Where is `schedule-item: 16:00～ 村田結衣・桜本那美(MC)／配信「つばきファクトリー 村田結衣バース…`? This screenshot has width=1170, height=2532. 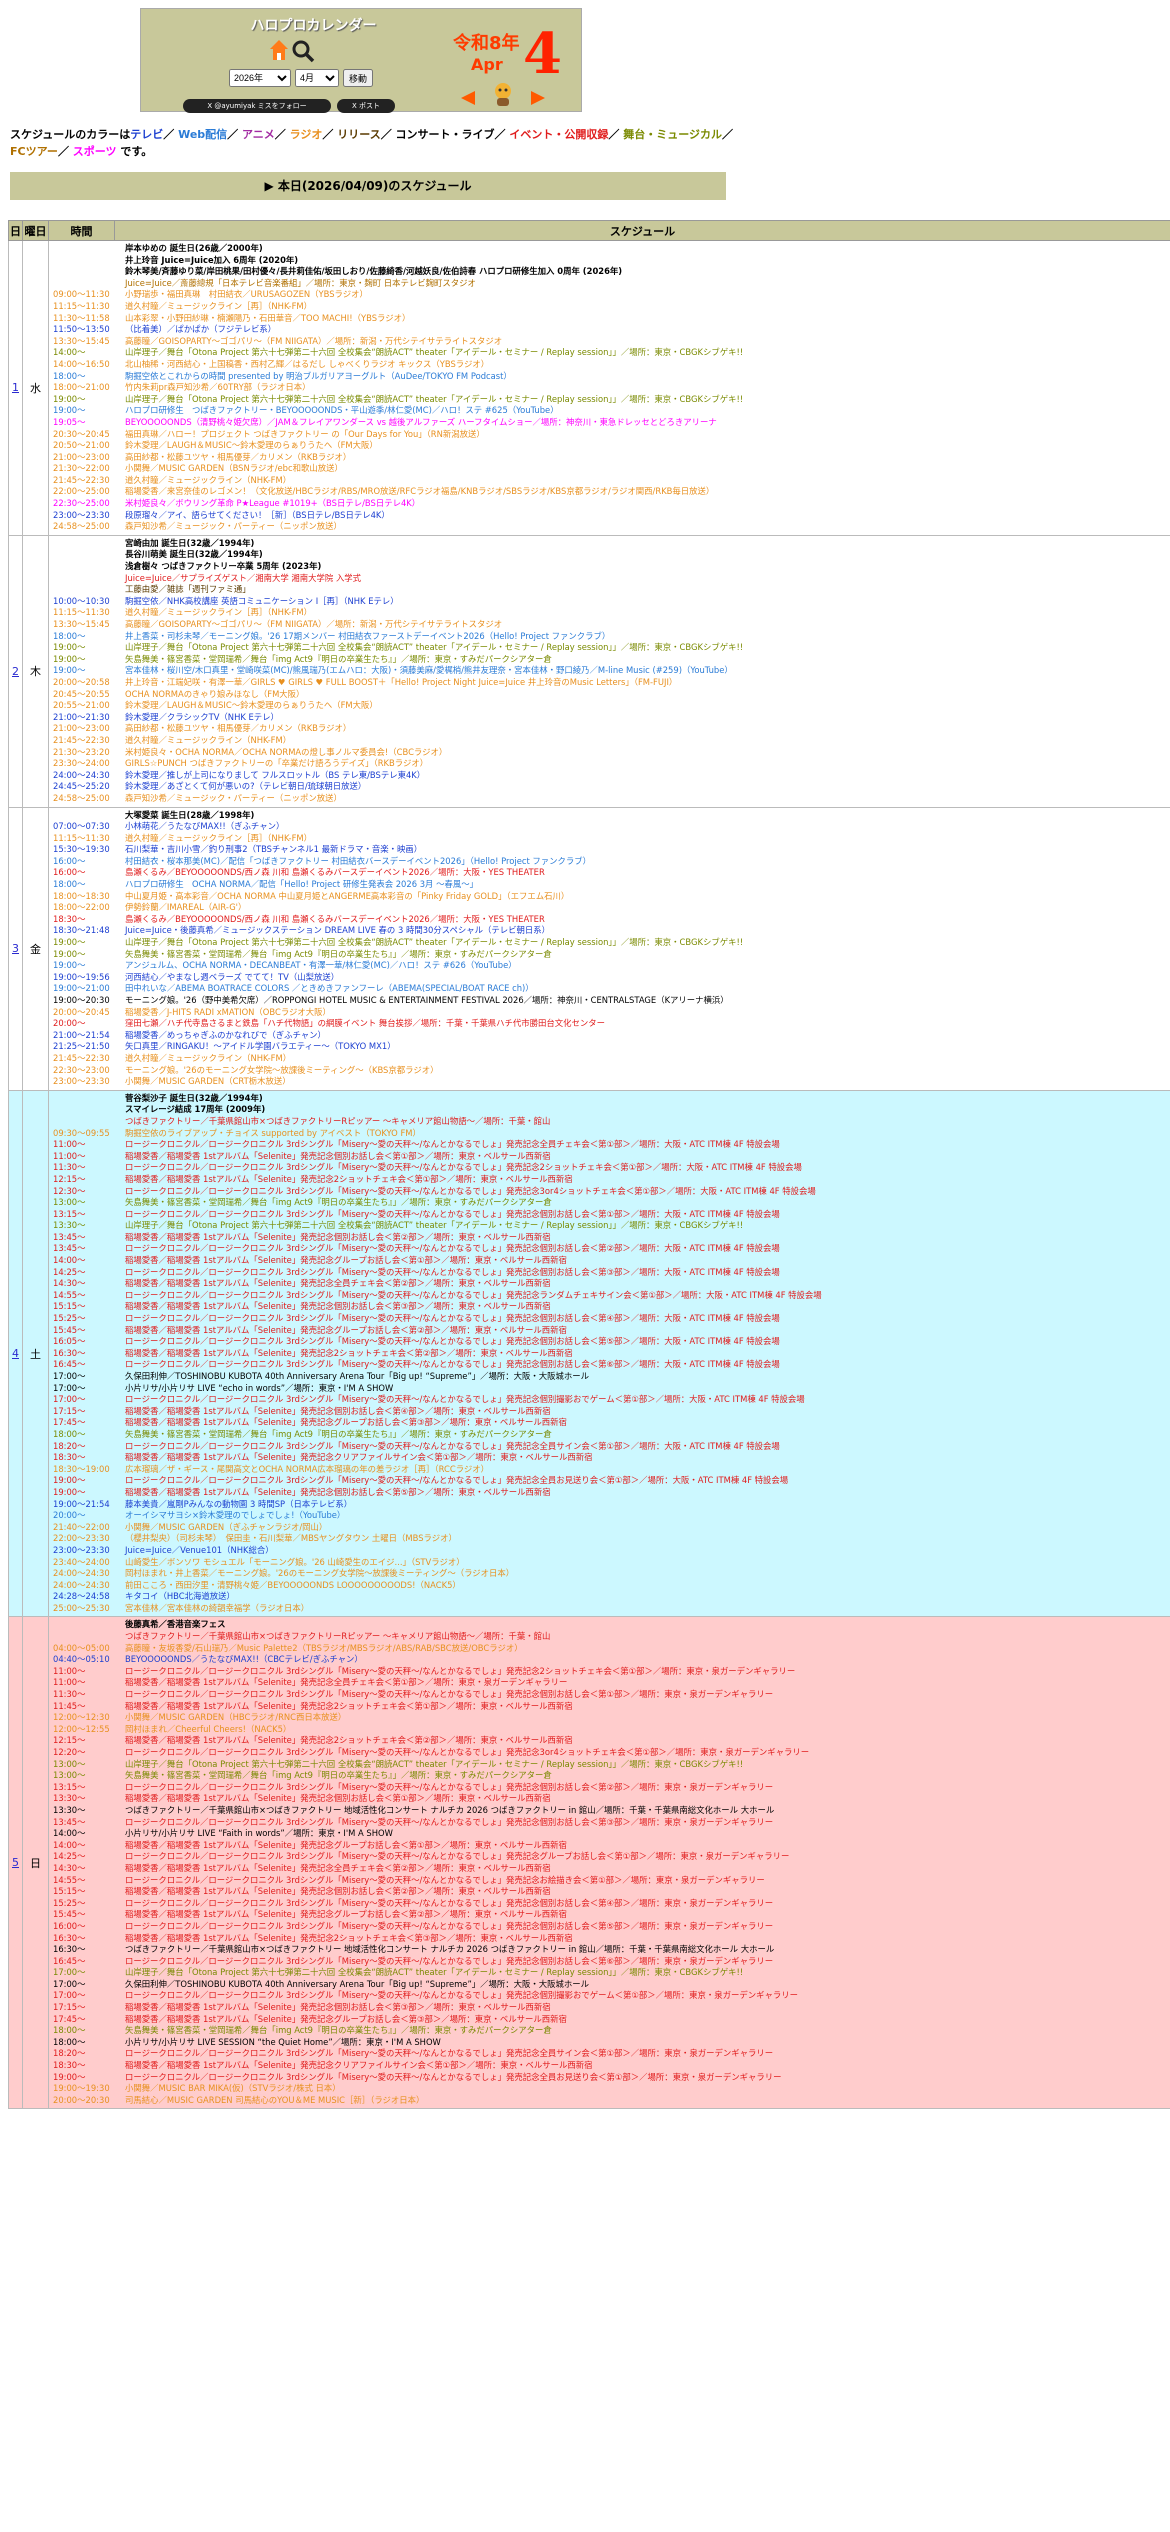
schedule-item: 16:00～ 村田結衣・桜本那美(MC)／配信「つばきファクトリー 村田結衣バース… is located at coordinates (609, 862).